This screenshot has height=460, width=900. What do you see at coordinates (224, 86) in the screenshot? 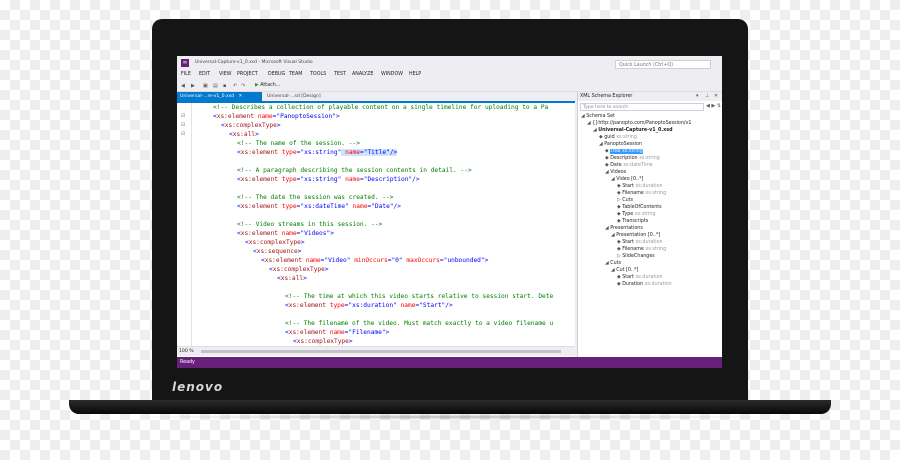
I see `save-icon: ▪` at bounding box center [224, 86].